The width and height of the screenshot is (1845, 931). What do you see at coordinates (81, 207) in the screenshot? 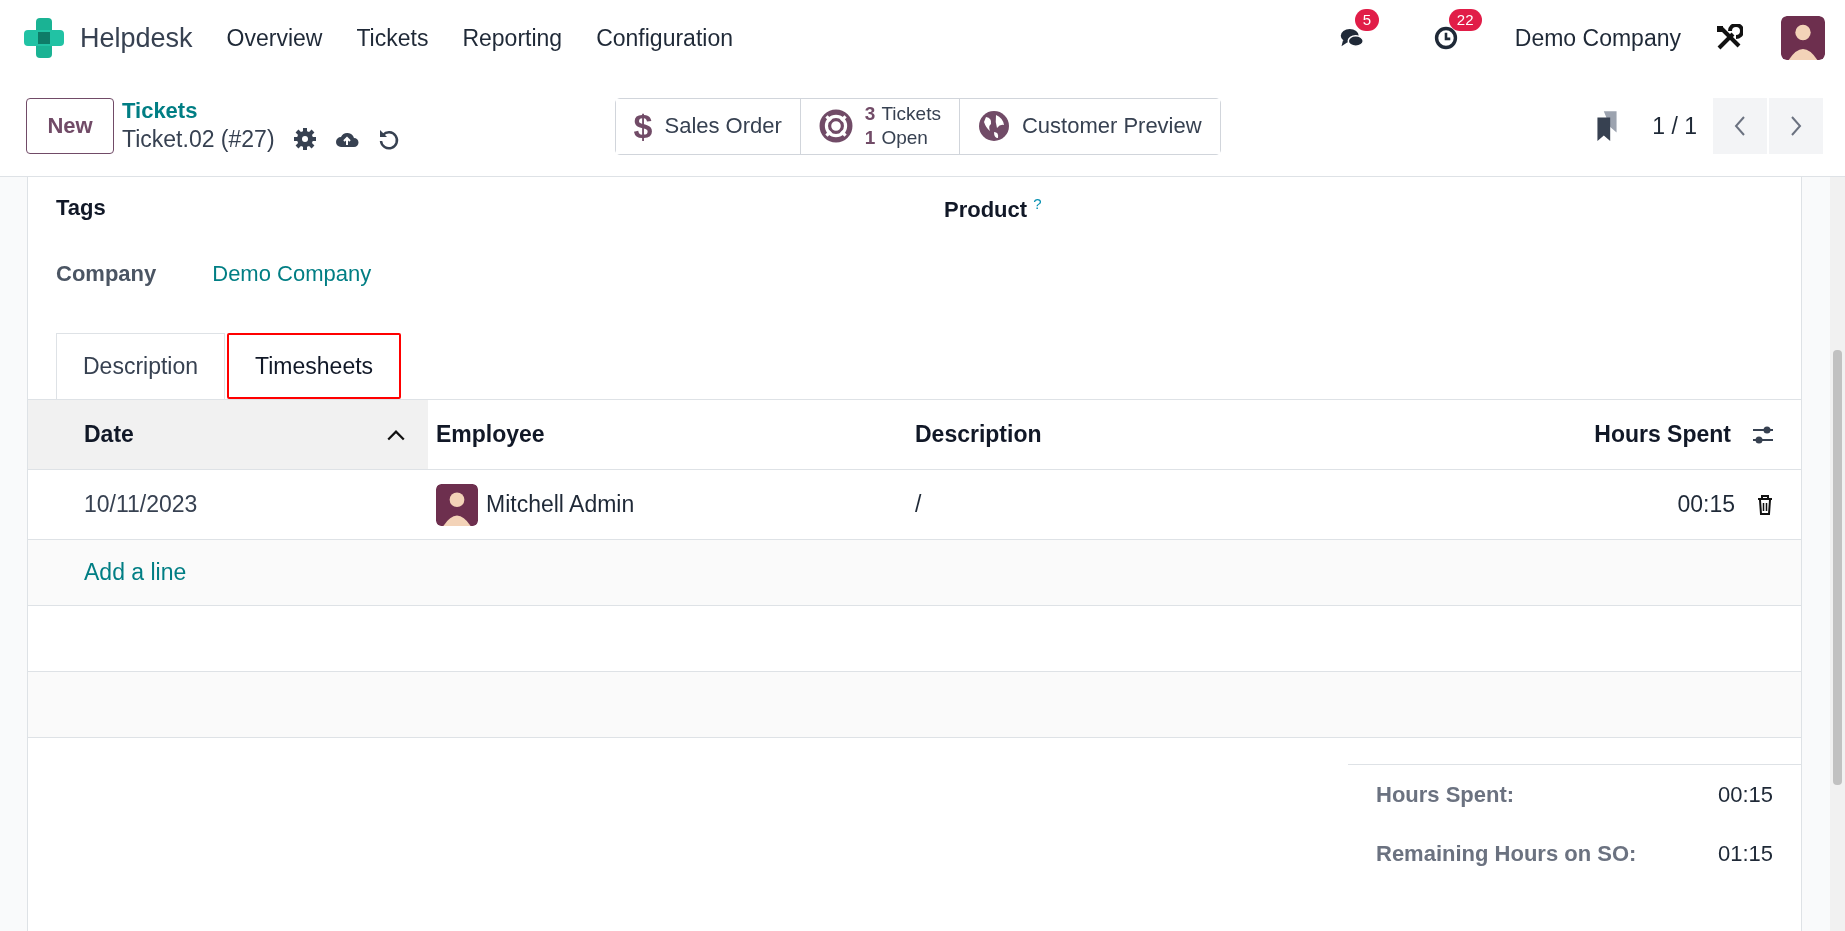
I see `field-label: Tags` at bounding box center [81, 207].